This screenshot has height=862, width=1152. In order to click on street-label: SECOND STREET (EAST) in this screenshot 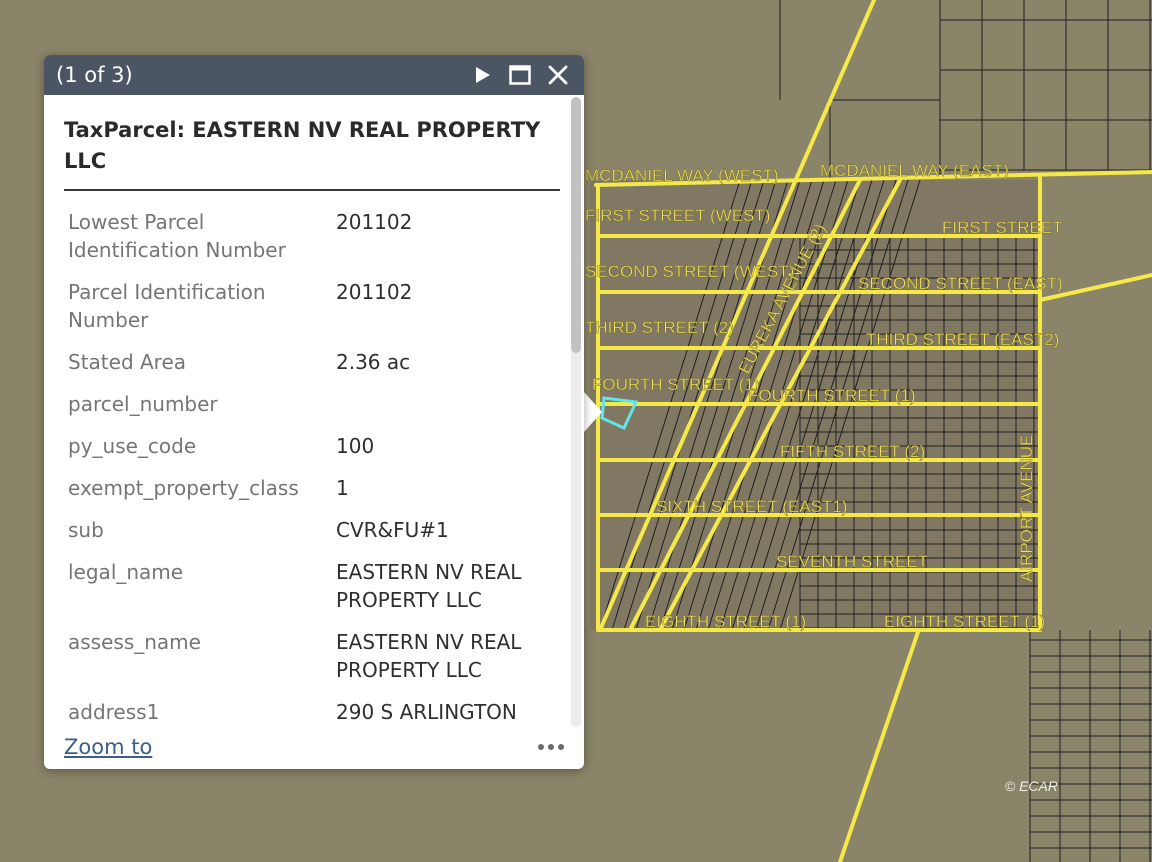, I will do `click(960, 283)`.